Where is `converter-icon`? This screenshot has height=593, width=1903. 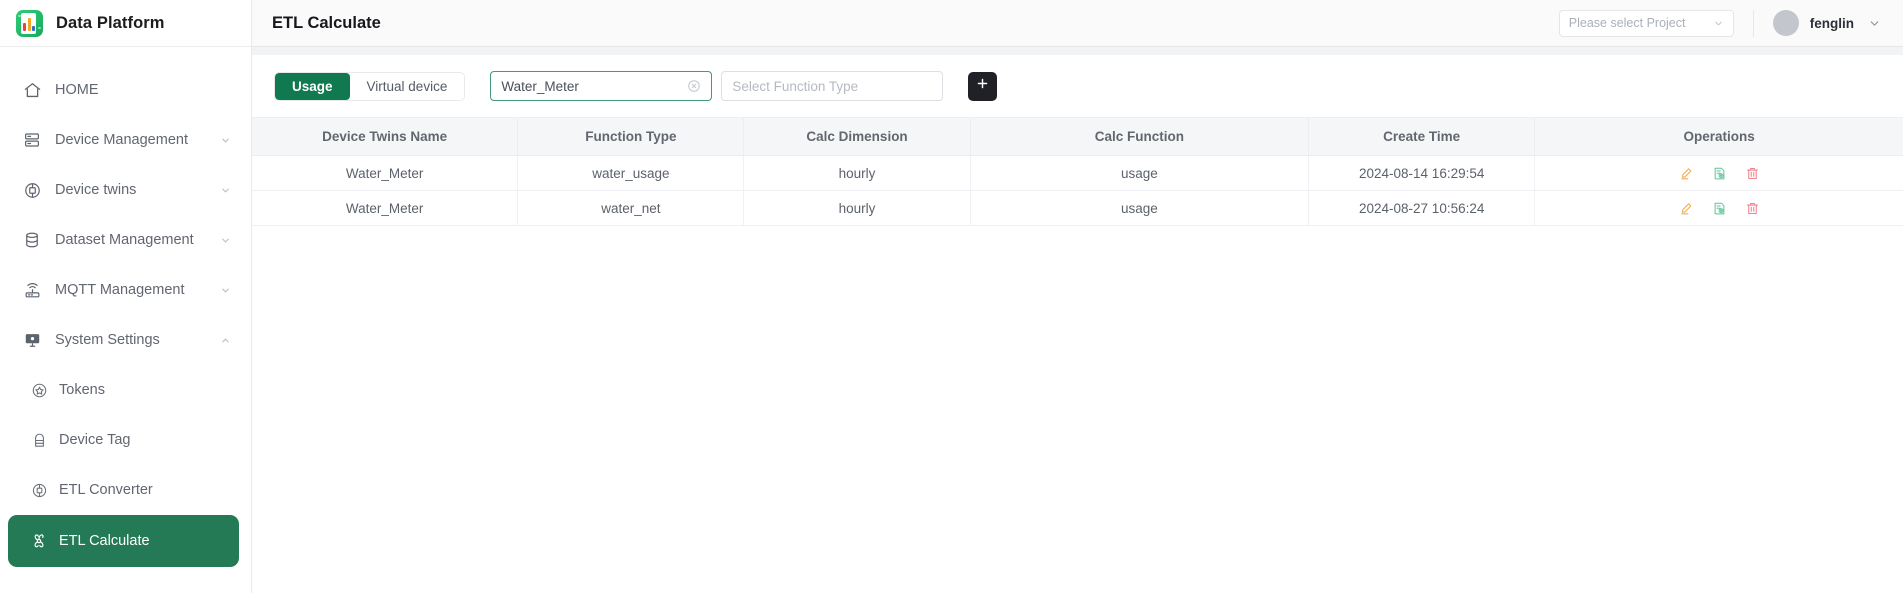 converter-icon is located at coordinates (39, 490).